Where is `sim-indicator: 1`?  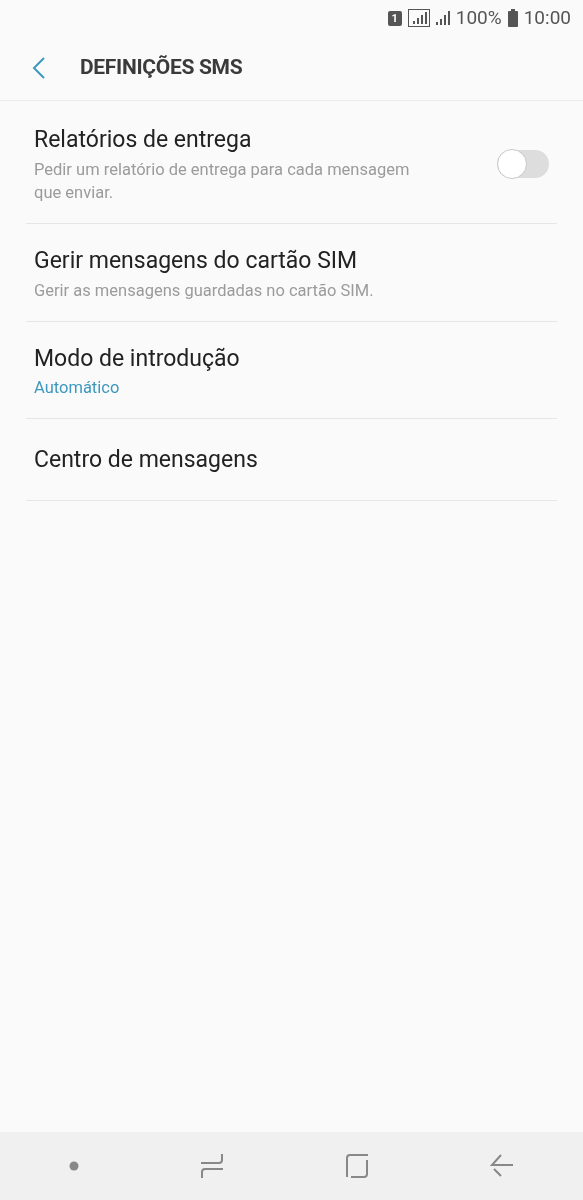 sim-indicator: 1 is located at coordinates (394, 18).